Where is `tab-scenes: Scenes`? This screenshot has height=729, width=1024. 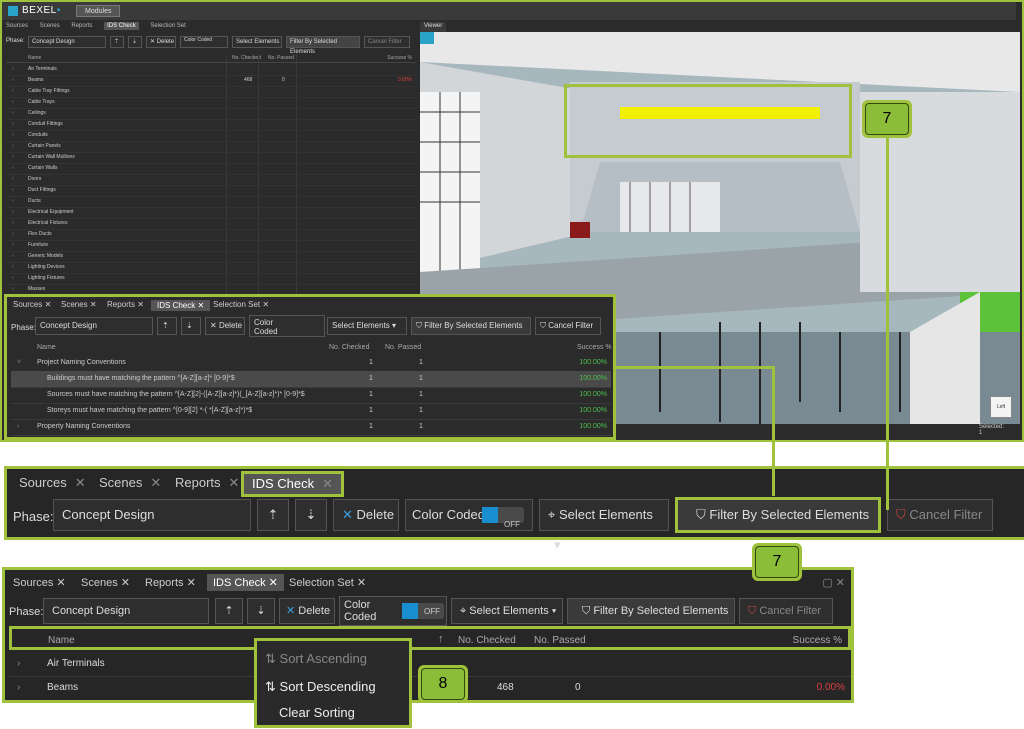
tab-scenes: Scenes is located at coordinates (50, 26).